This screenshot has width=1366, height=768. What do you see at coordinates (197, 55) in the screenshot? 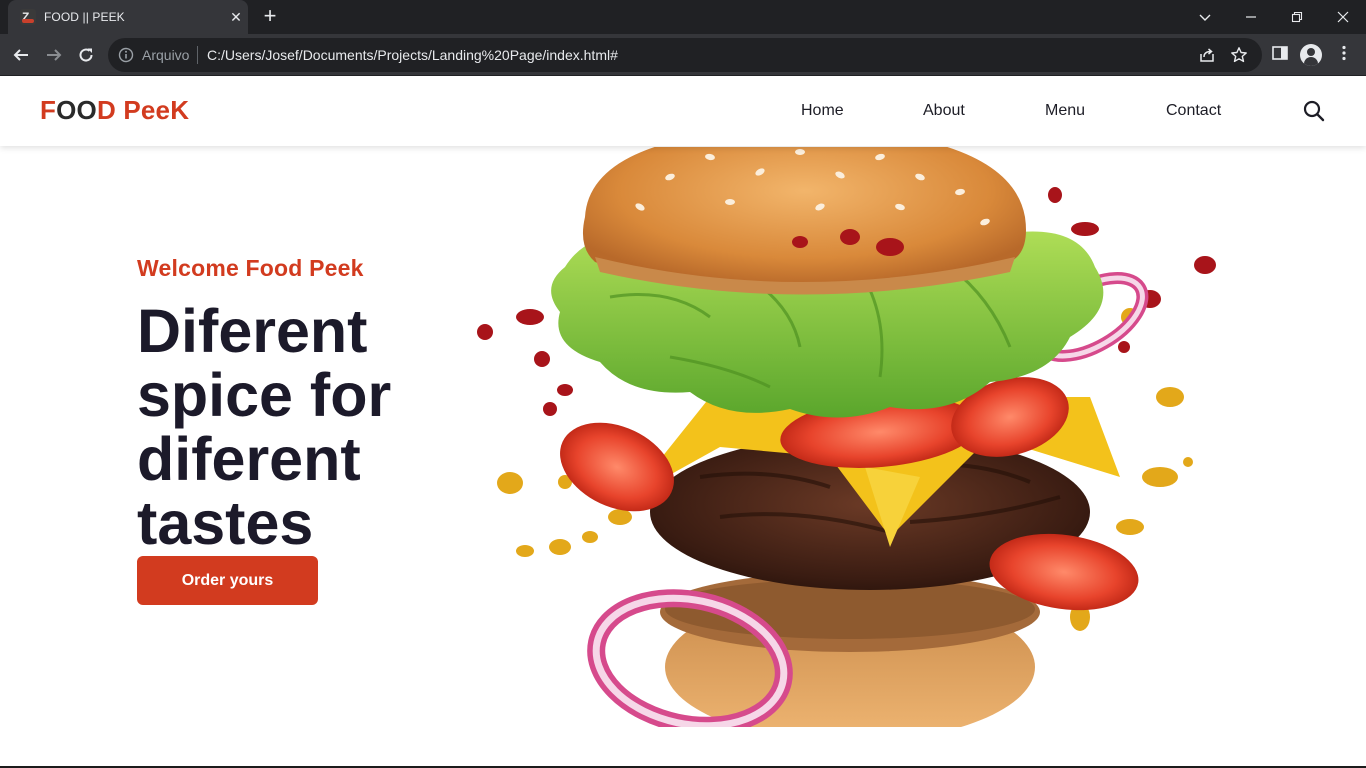
I see `address-divider` at bounding box center [197, 55].